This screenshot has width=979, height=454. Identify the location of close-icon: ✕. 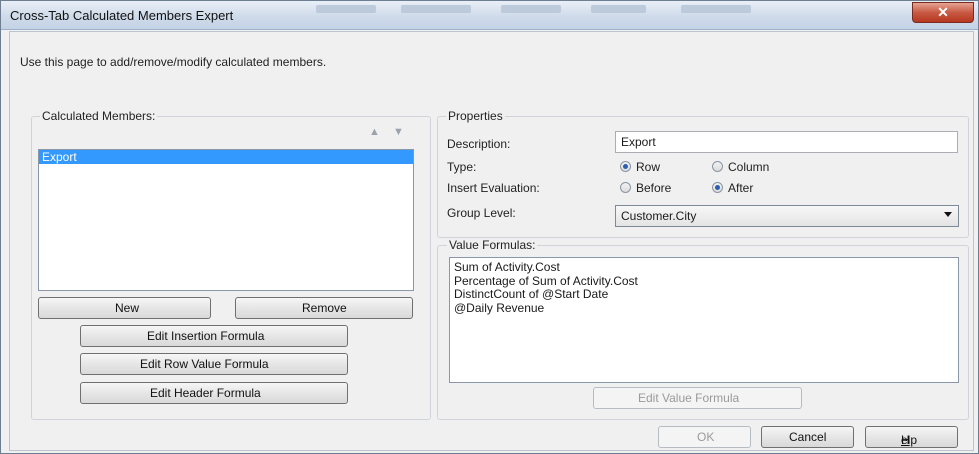
(943, 12).